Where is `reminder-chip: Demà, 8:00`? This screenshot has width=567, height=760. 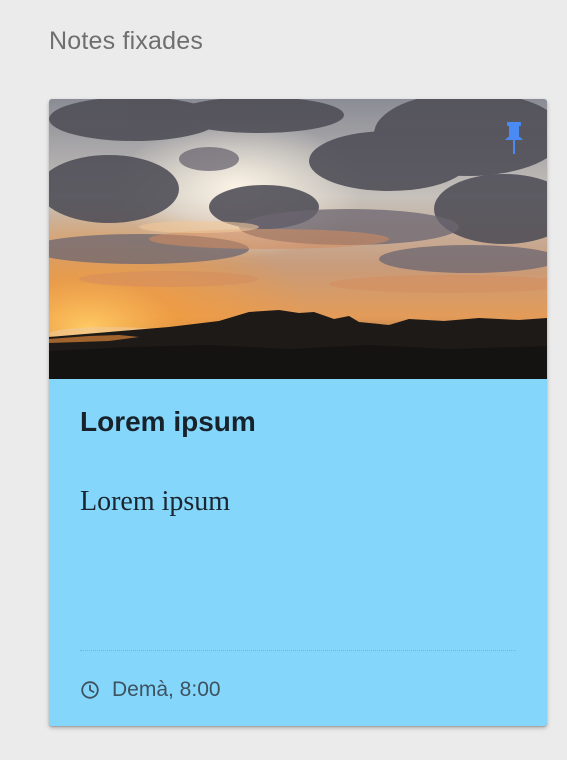
reminder-chip: Demà, 8:00 is located at coordinates (150, 690).